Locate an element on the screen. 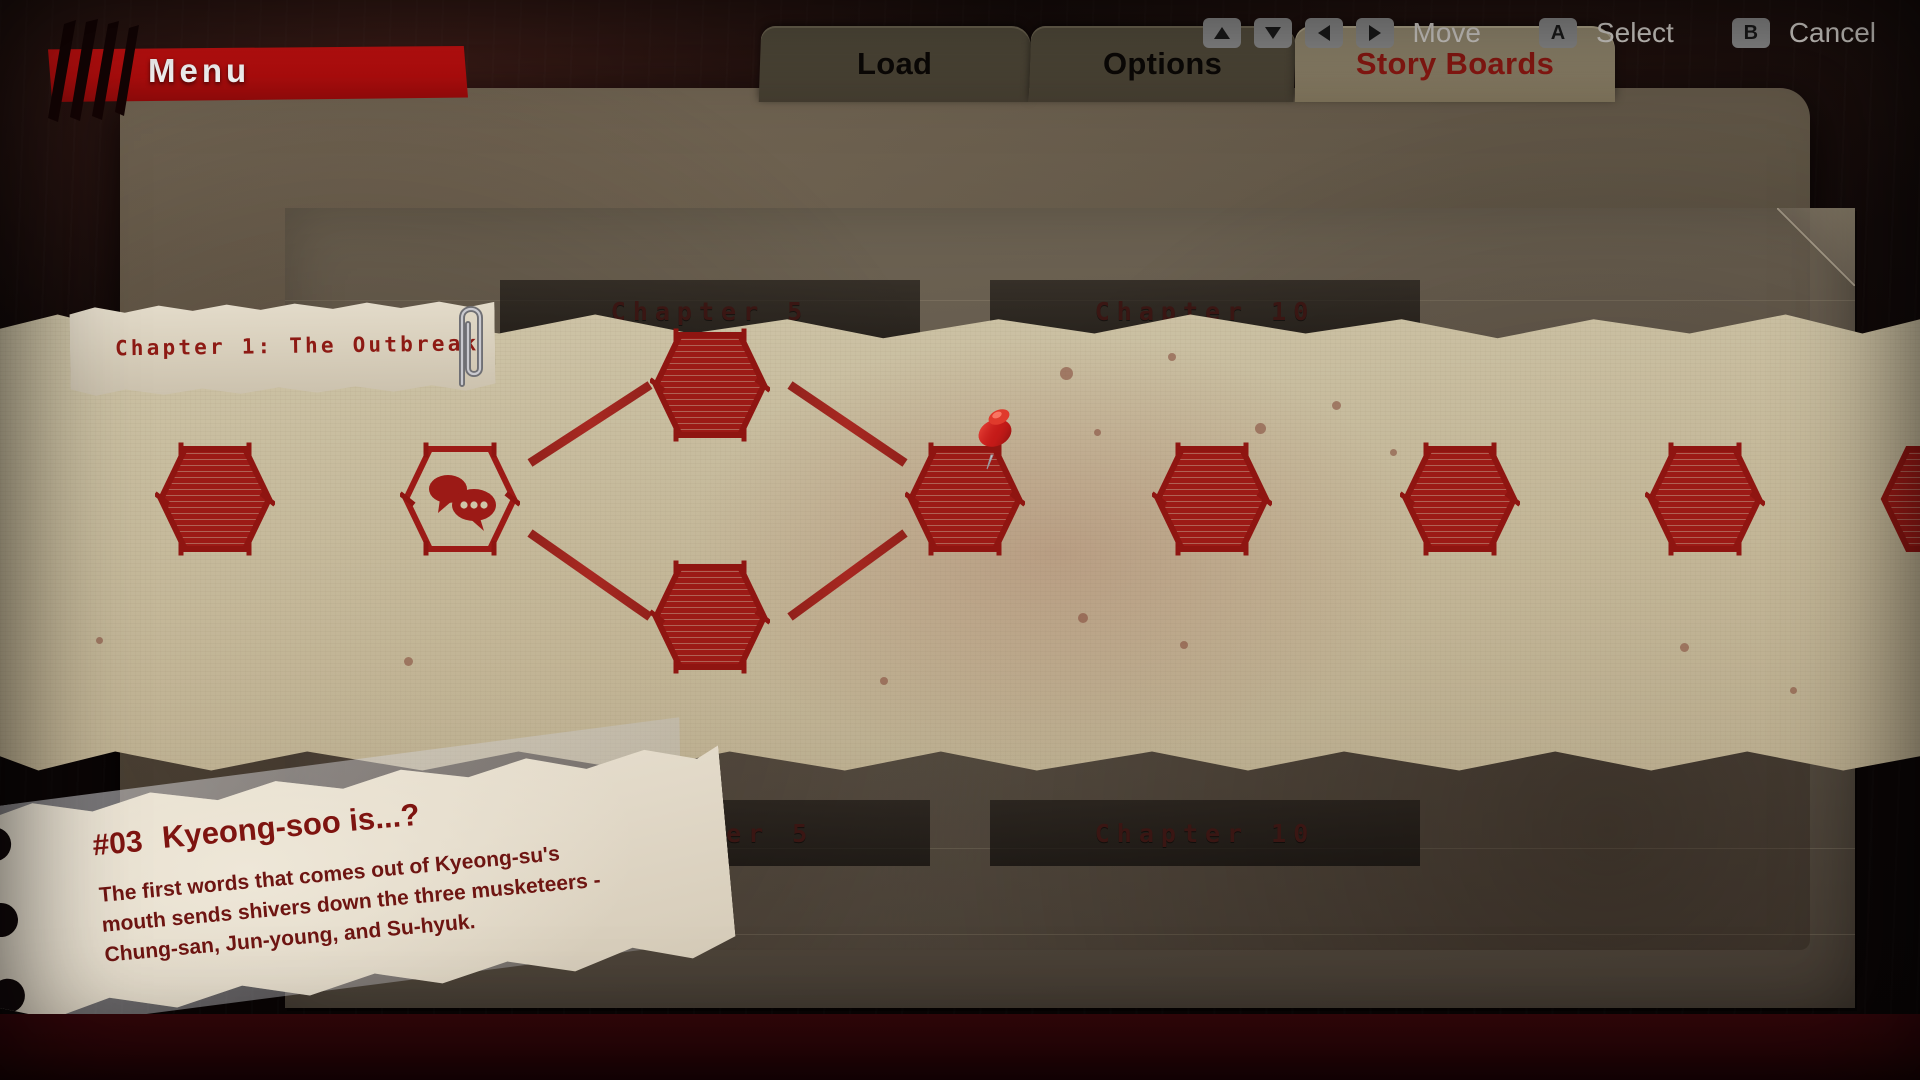 This screenshot has height=1080, width=1920. edge-n3-n4 is located at coordinates (847, 424).